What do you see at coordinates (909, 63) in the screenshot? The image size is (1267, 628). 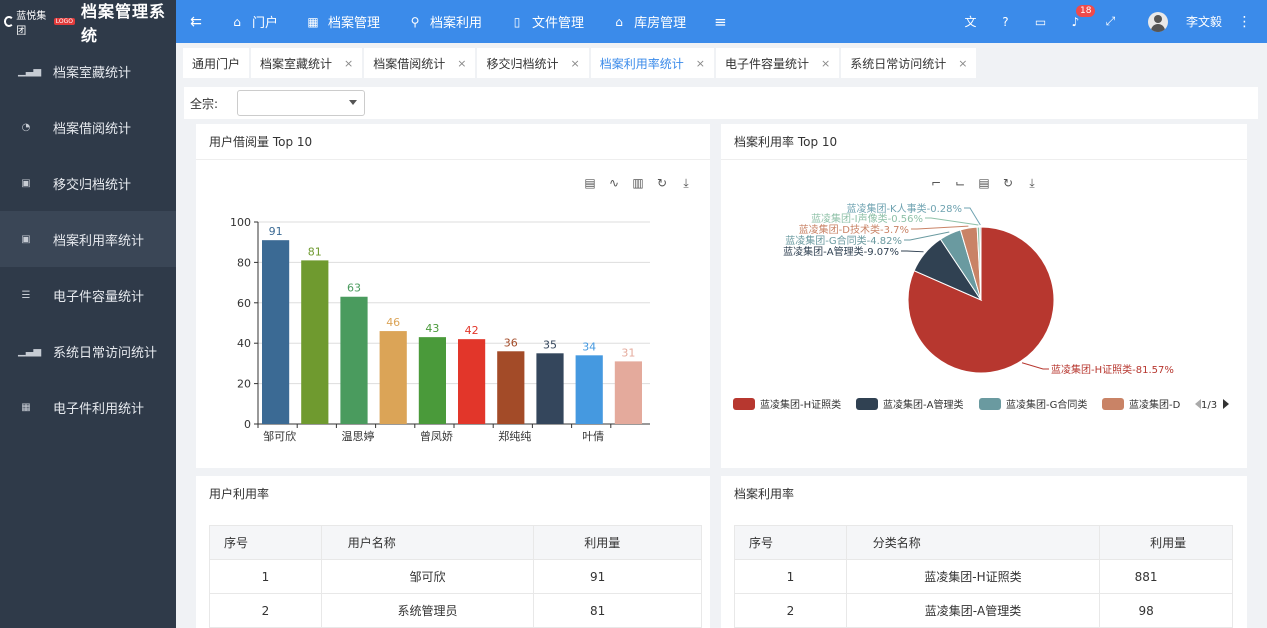 I see `tab: 系统日常访问统计 ×` at bounding box center [909, 63].